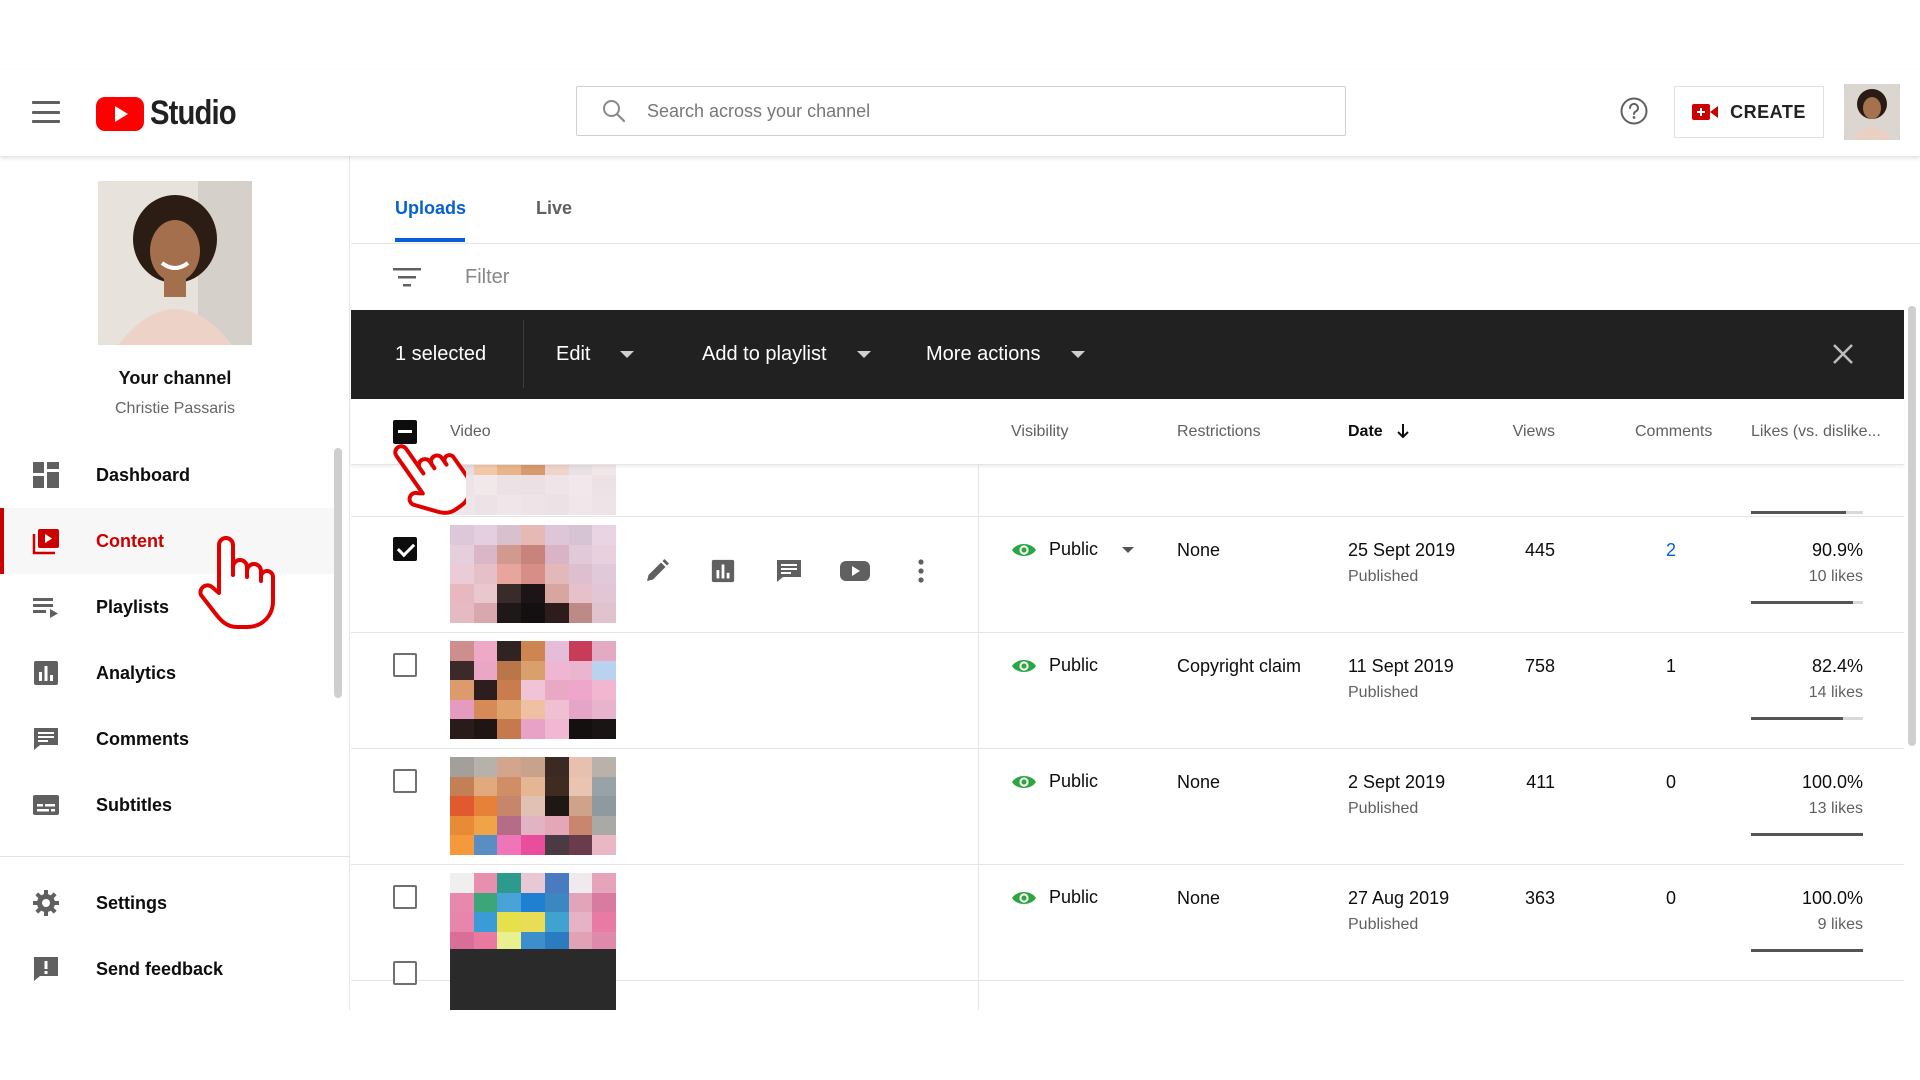  I want to click on comments-button, so click(789, 571).